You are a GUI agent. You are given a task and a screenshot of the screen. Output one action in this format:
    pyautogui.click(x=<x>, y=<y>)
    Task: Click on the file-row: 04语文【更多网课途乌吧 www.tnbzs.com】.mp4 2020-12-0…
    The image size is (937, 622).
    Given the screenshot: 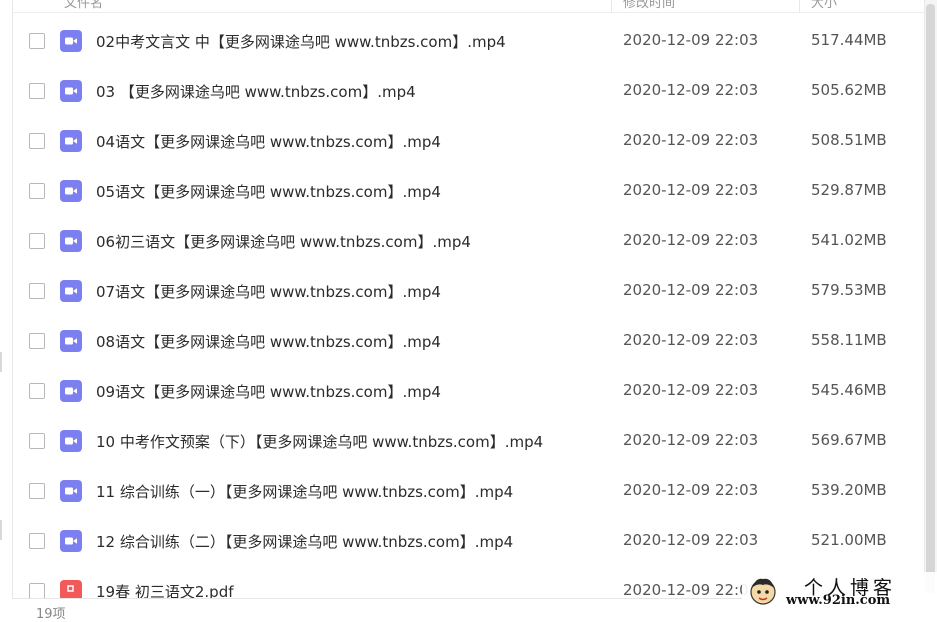 What is the action you would take?
    pyautogui.click(x=468, y=141)
    